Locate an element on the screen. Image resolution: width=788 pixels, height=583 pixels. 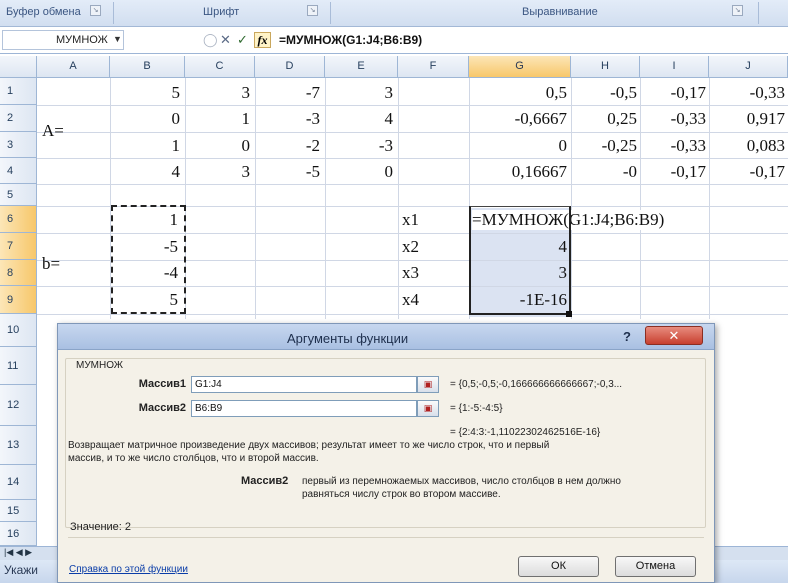
ok-button: ОК is located at coordinates (558, 566).